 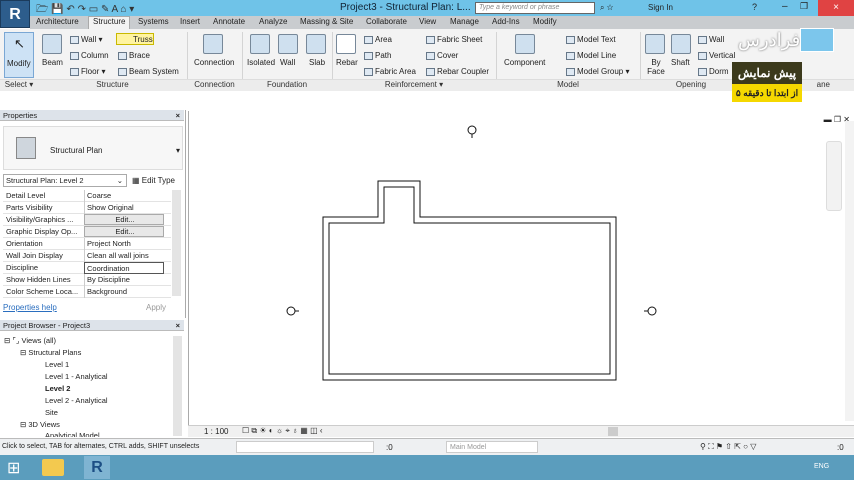 What do you see at coordinates (109, 22) in the screenshot?
I see `tab-structure: Structure` at bounding box center [109, 22].